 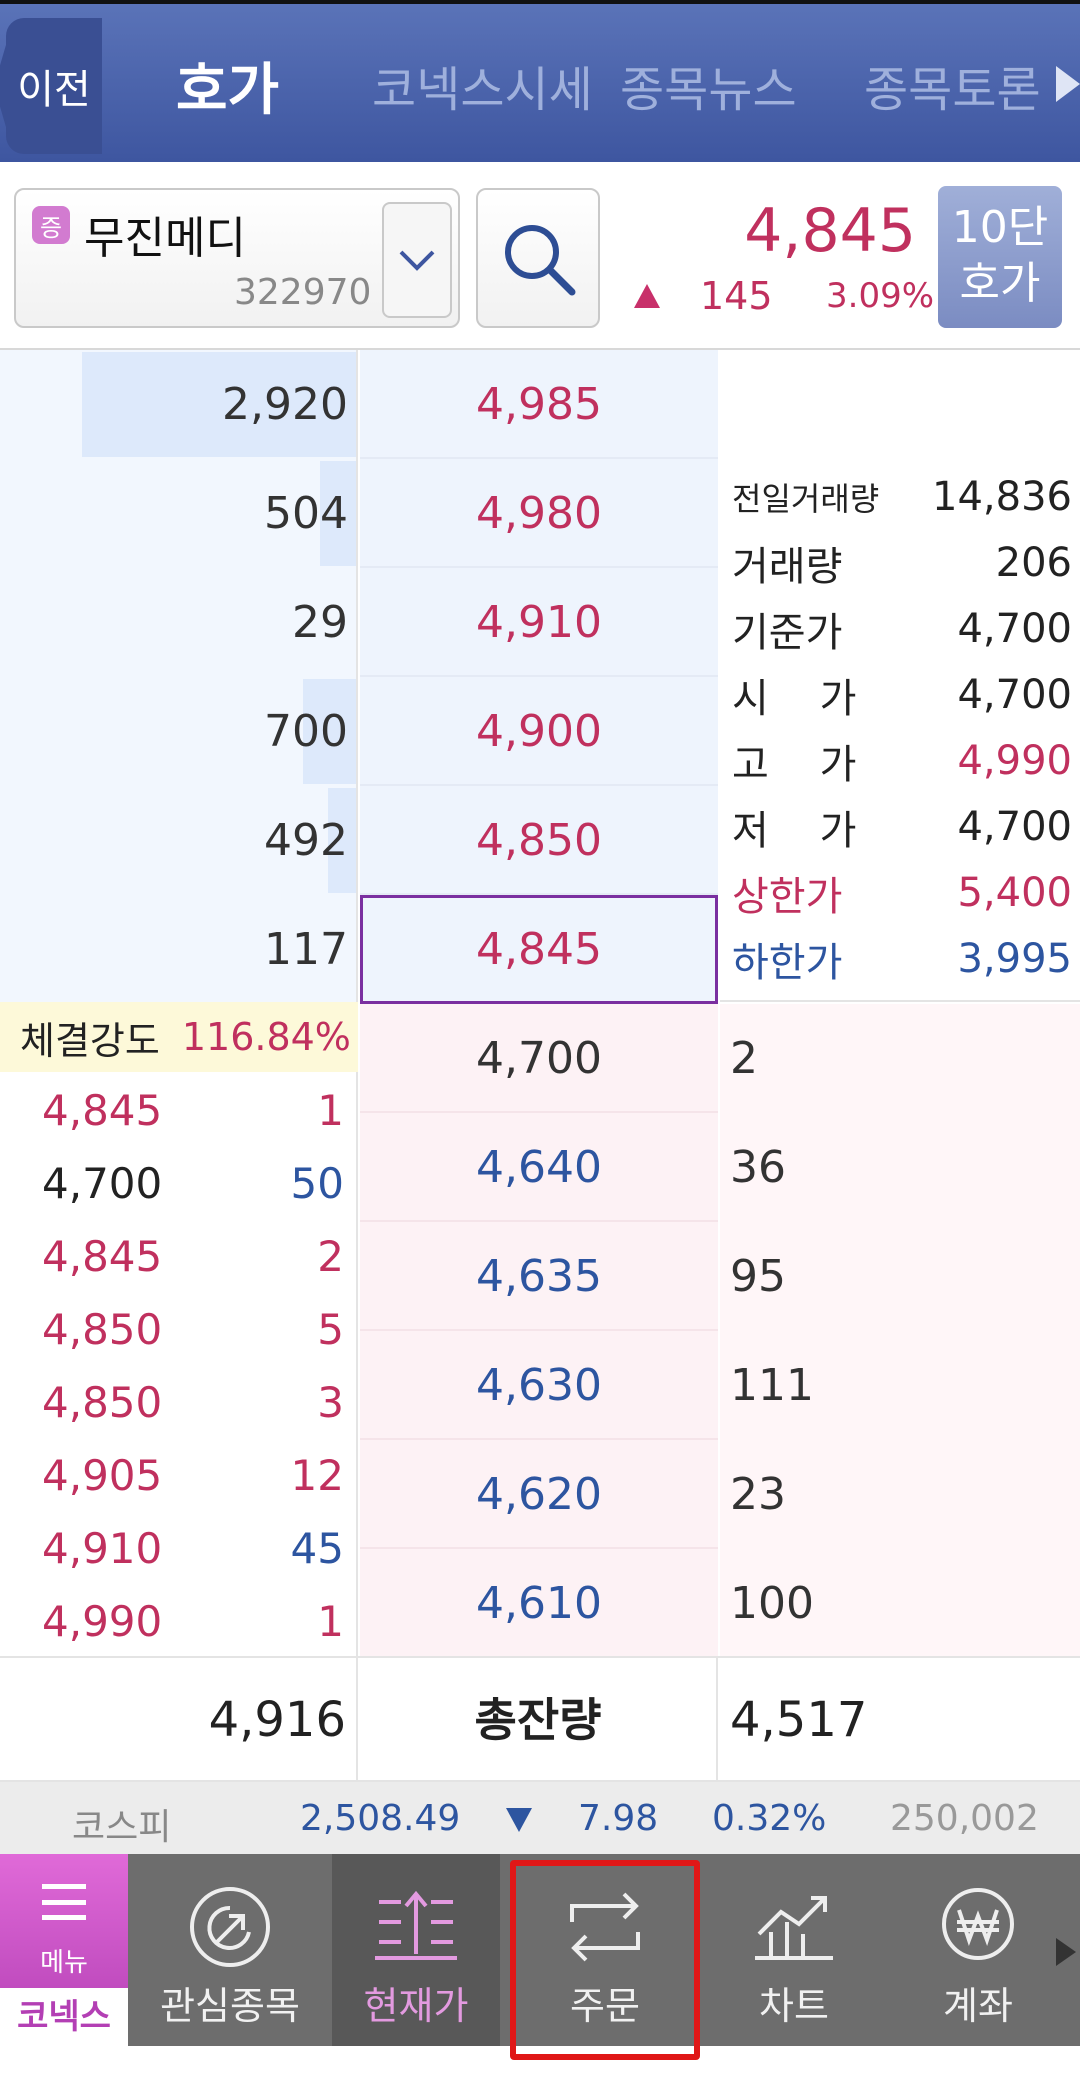 What do you see at coordinates (539, 404) in the screenshot?
I see `ask-price: 4,985` at bounding box center [539, 404].